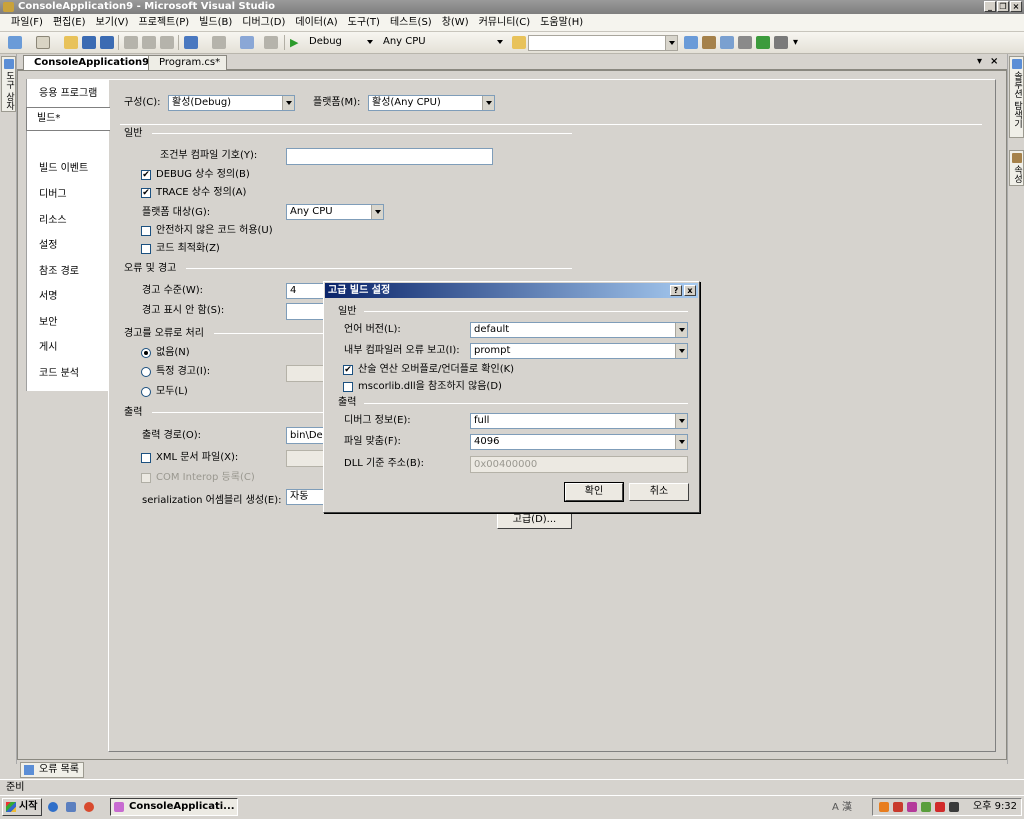  Describe the element at coordinates (659, 492) in the screenshot. I see `cancel-button: 취소` at that location.